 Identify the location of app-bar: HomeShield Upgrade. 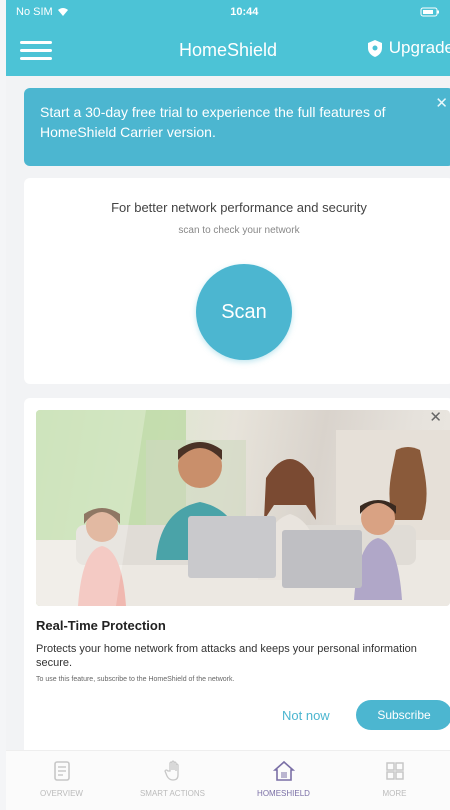
(228, 50).